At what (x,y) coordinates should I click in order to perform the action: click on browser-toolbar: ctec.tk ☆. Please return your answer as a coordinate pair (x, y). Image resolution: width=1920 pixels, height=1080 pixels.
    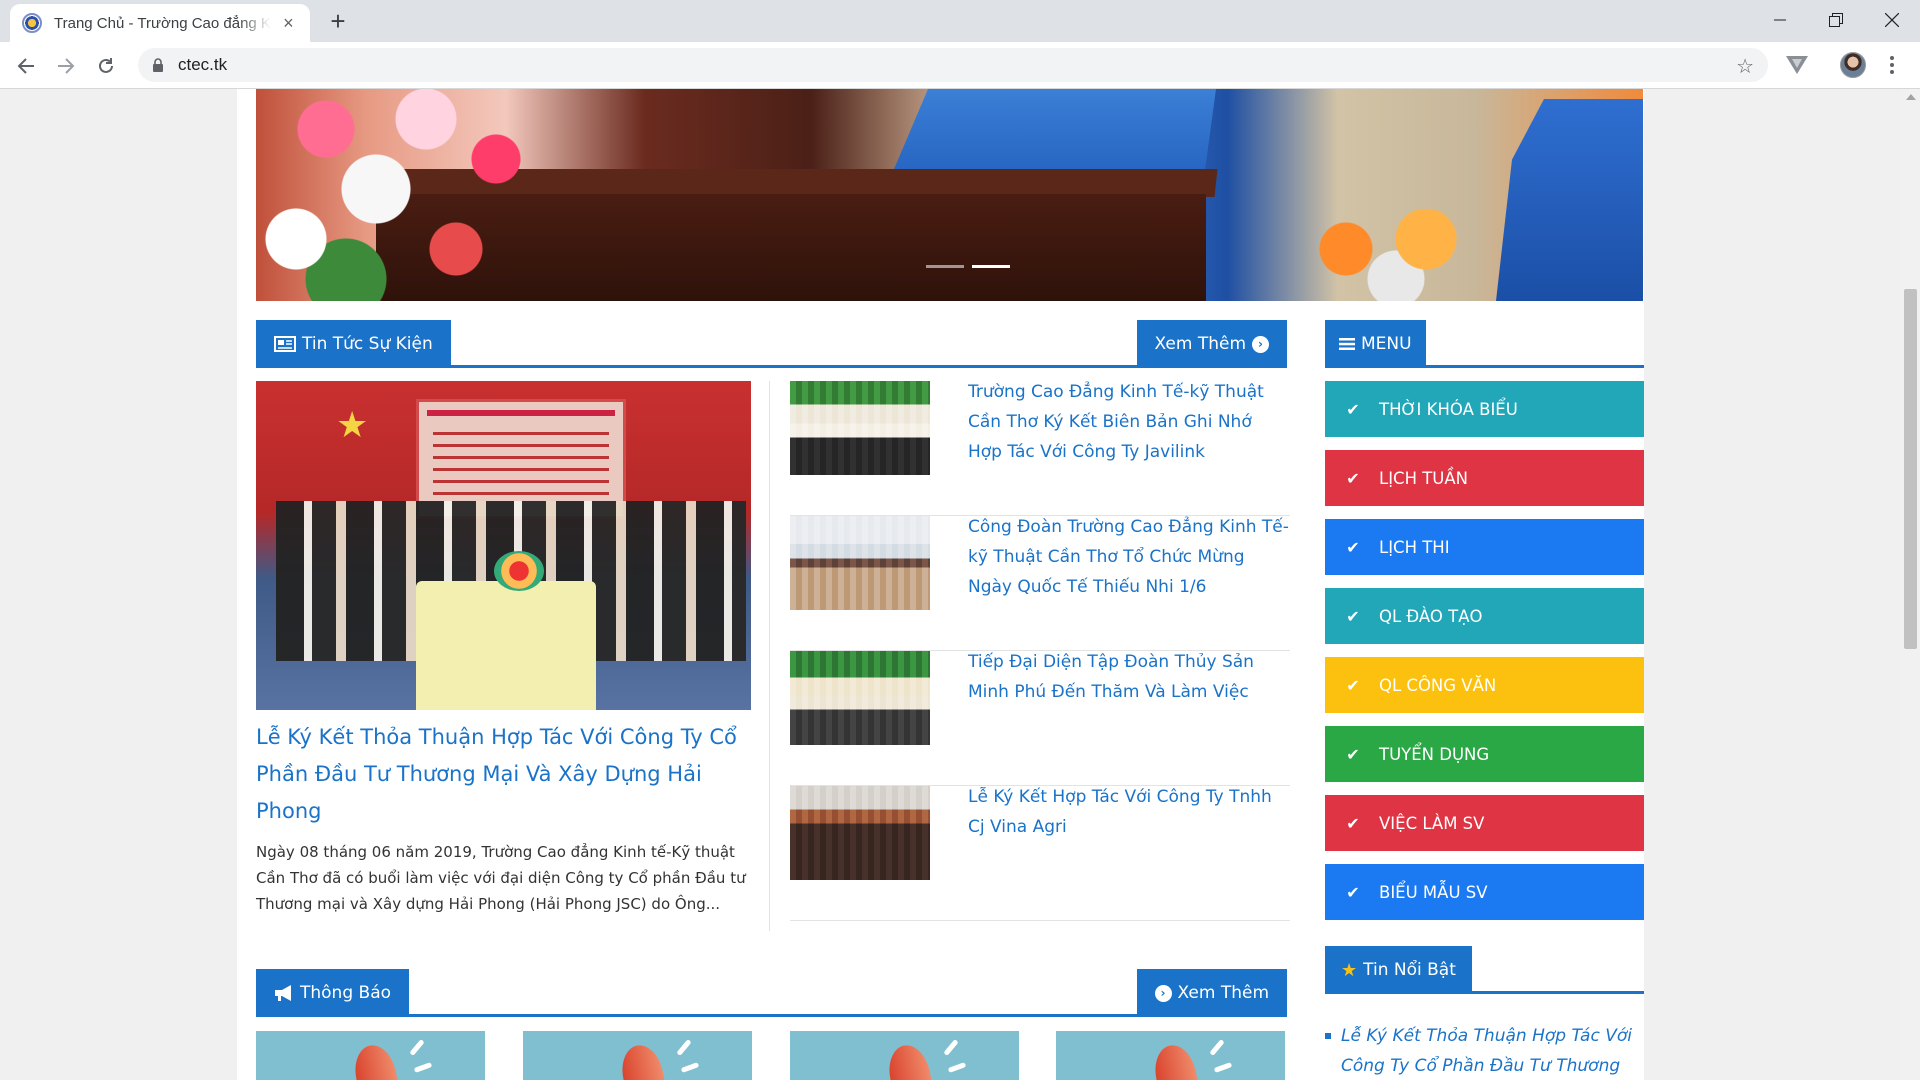
    Looking at the image, I should click on (960, 65).